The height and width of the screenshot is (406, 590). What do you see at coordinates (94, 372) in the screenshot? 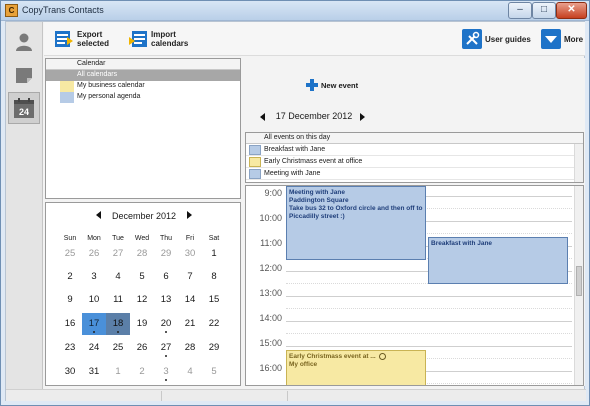
I see `calendar-day: 31` at bounding box center [94, 372].